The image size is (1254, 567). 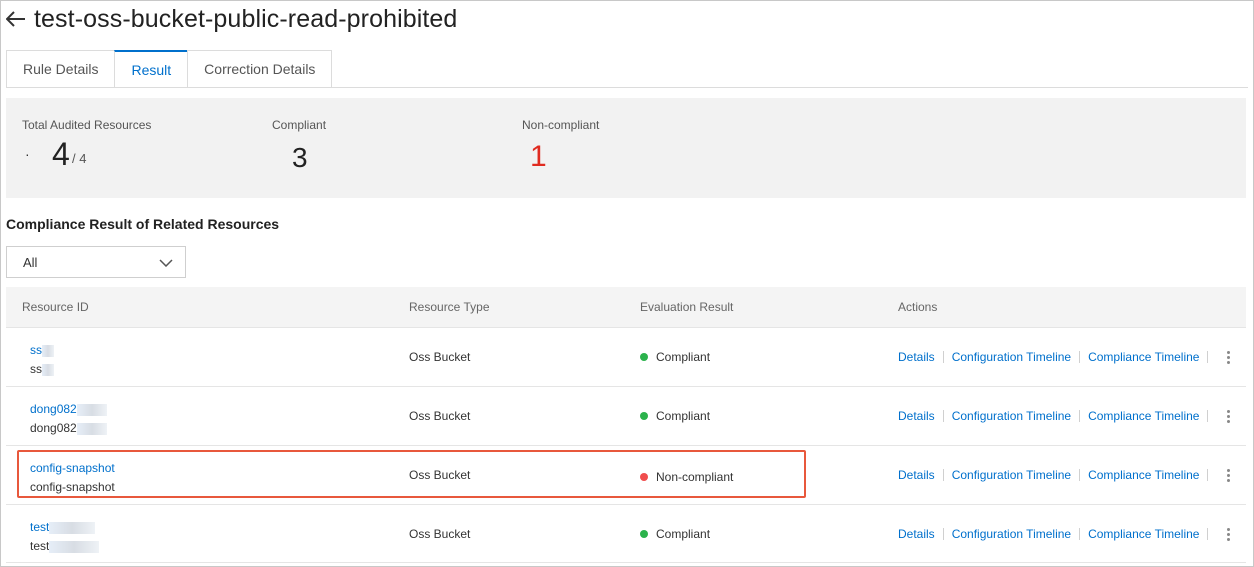 What do you see at coordinates (96, 262) in the screenshot?
I see `result-filter-select: All` at bounding box center [96, 262].